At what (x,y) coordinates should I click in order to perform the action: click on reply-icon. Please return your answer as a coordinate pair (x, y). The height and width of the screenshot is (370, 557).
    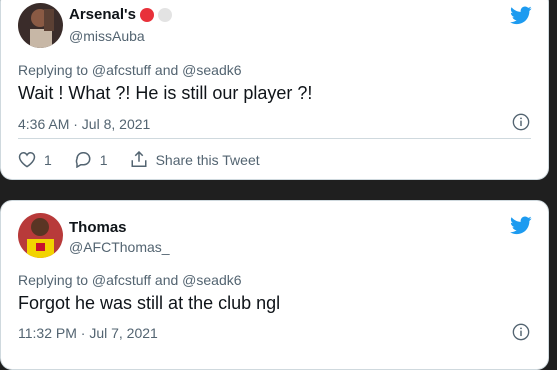
    Looking at the image, I should click on (83, 159).